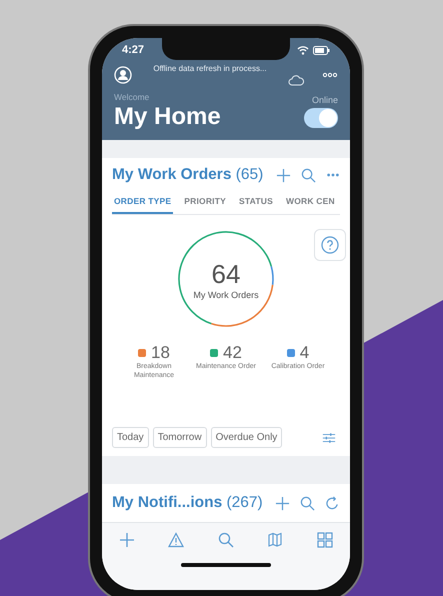 Image resolution: width=443 pixels, height=596 pixels. I want to click on battery-icon, so click(321, 50).